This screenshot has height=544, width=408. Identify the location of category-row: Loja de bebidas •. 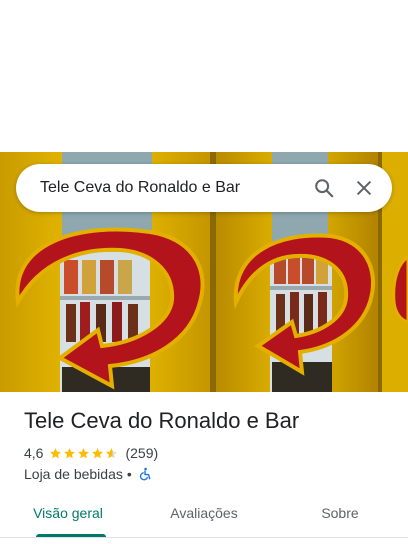
(88, 474).